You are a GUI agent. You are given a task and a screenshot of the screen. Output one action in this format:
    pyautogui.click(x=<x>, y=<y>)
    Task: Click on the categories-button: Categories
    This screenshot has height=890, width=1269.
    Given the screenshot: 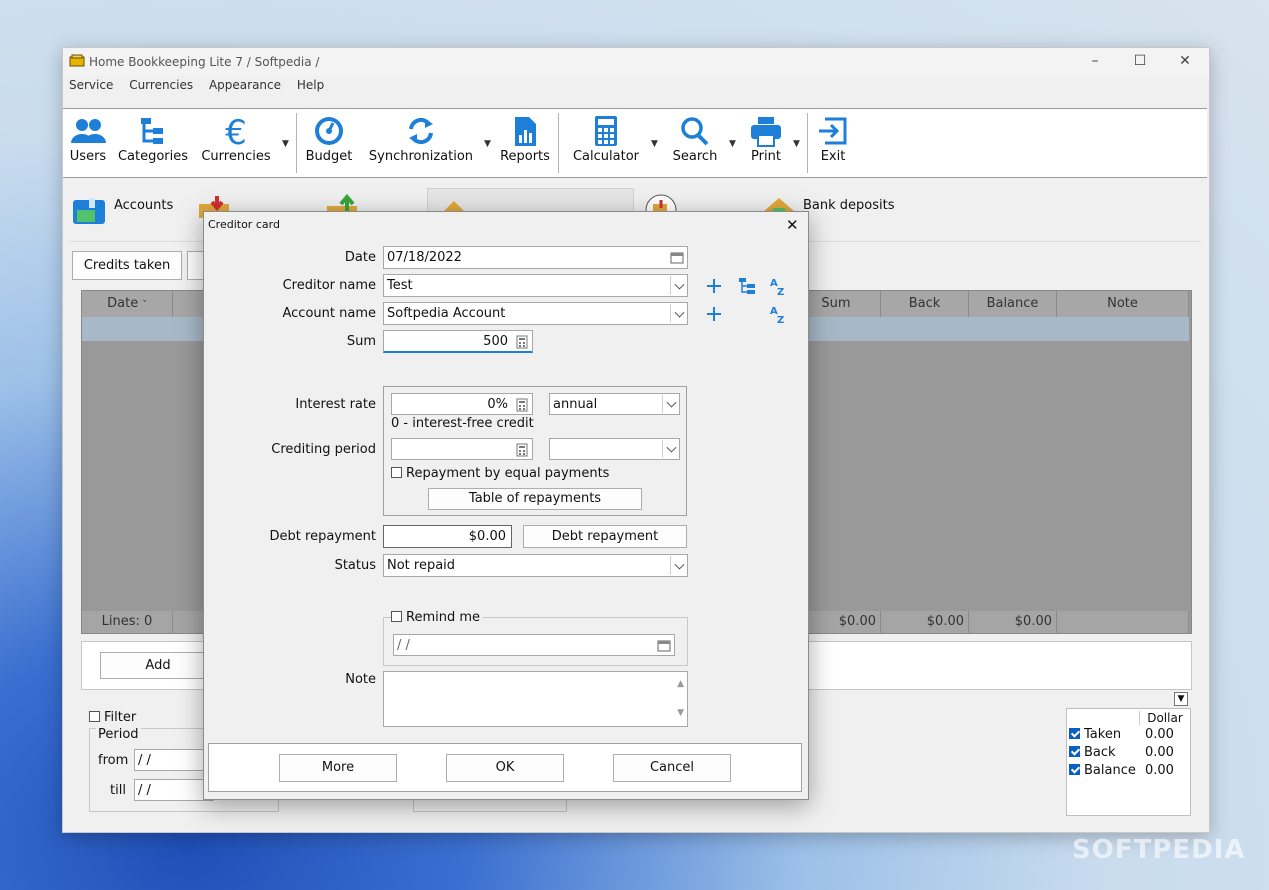 What is the action you would take?
    pyautogui.click(x=153, y=139)
    